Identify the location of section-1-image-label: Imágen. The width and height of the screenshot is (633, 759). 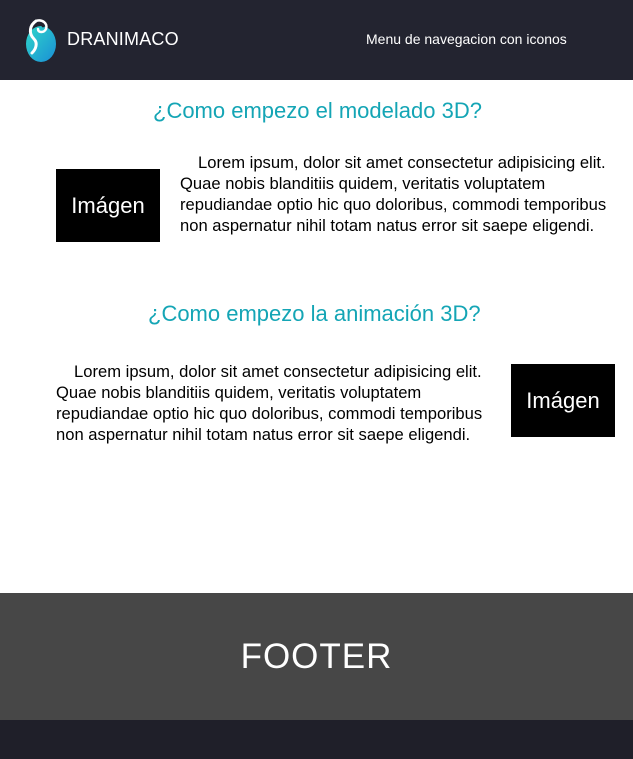
(108, 205).